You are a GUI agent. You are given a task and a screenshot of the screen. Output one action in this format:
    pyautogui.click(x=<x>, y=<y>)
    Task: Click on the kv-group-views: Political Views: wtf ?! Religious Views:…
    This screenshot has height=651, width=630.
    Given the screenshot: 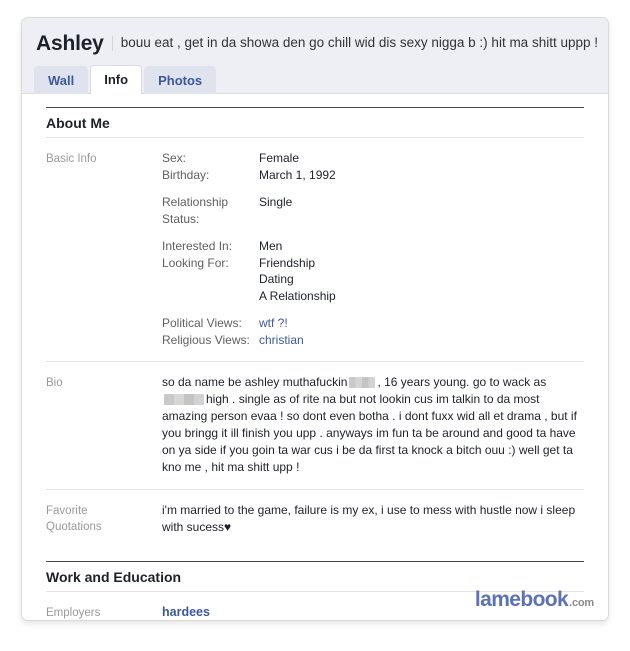 What is the action you would take?
    pyautogui.click(x=373, y=331)
    